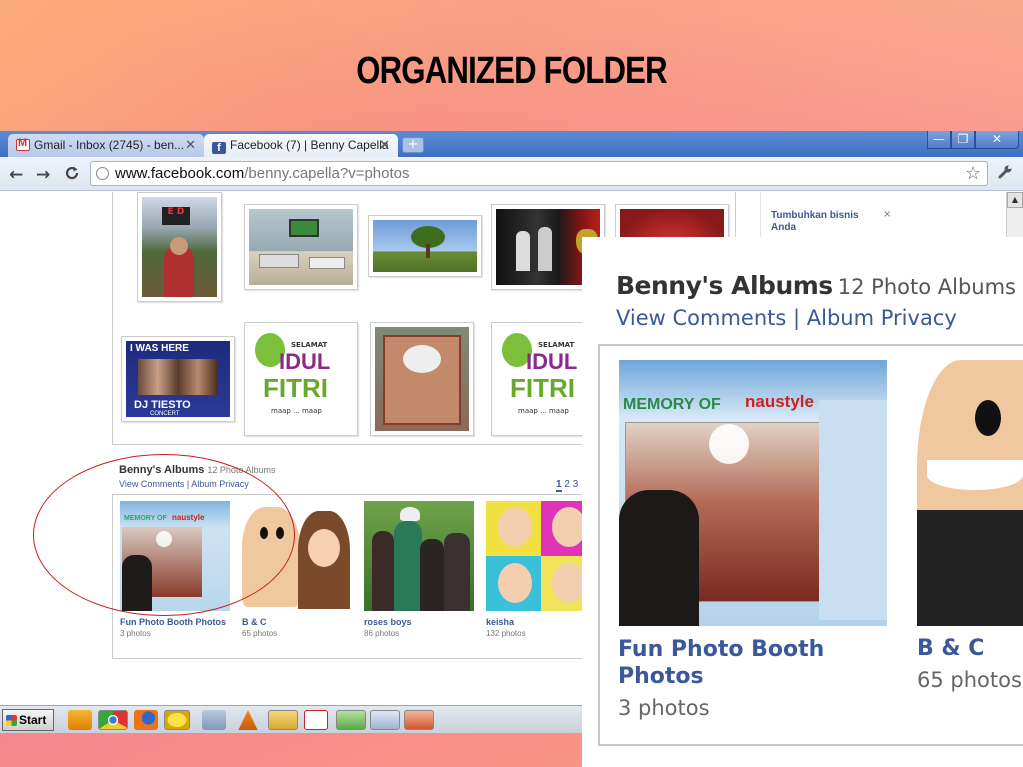 Image resolution: width=1023 pixels, height=767 pixels. I want to click on concert-text: CONCERT, so click(165, 414).